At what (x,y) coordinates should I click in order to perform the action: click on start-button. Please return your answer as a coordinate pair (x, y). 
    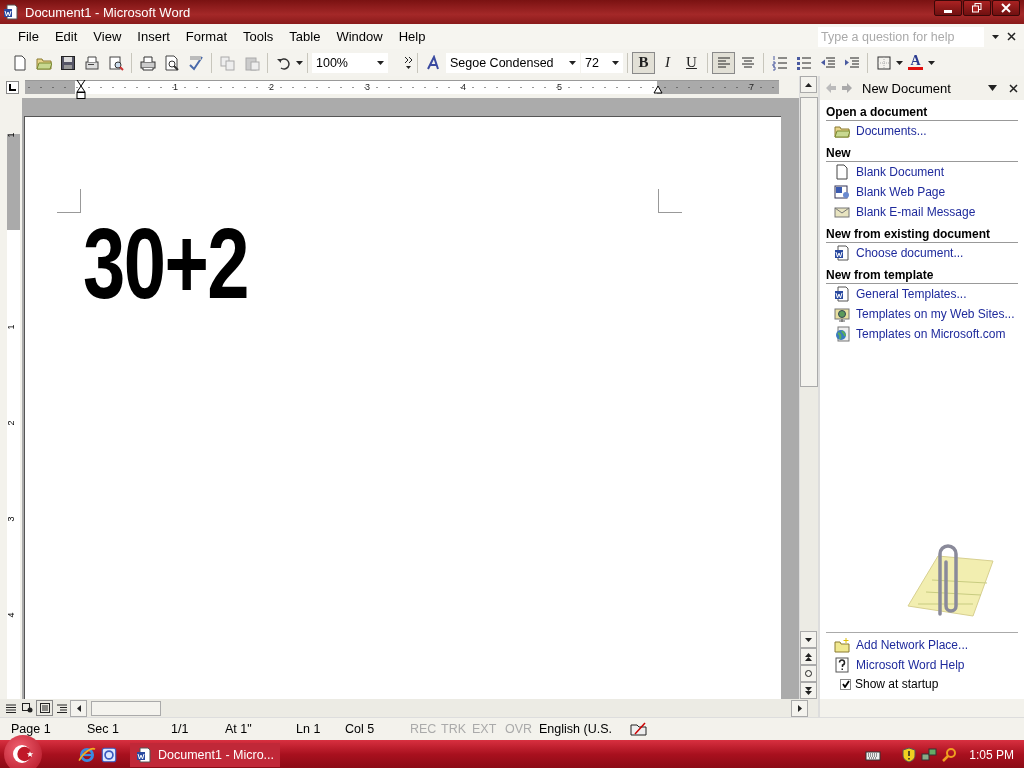
    Looking at the image, I should click on (23, 751).